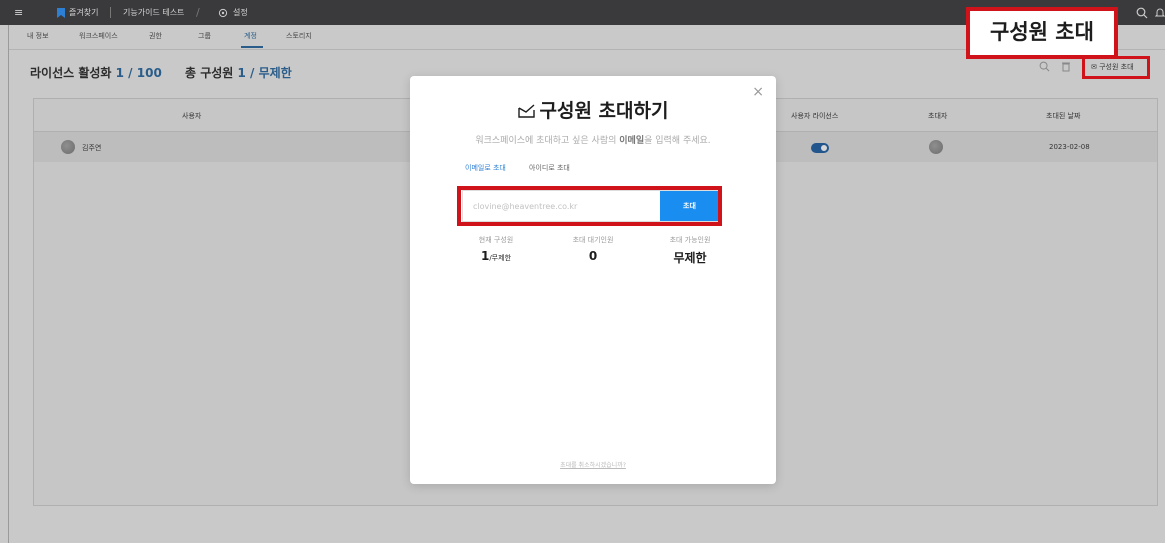  I want to click on current-members-value: 1/무제한, so click(496, 256).